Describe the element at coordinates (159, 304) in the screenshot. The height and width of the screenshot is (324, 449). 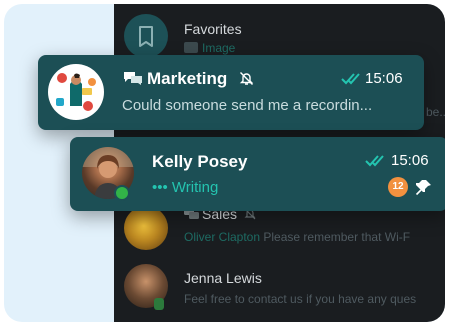
I see `online-indicator` at that location.